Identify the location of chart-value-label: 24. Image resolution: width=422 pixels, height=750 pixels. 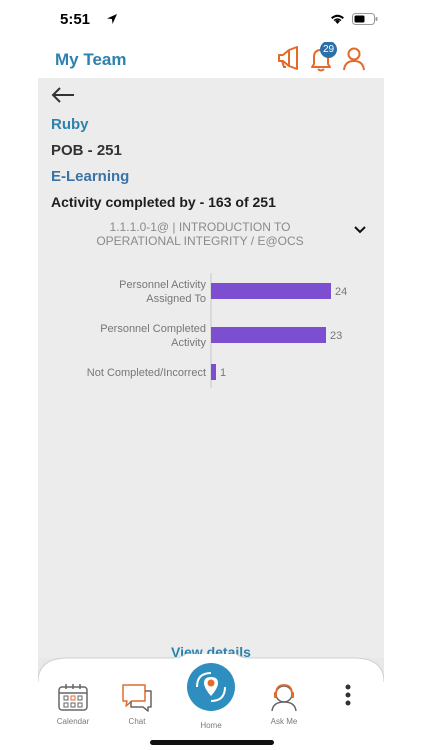
(341, 292).